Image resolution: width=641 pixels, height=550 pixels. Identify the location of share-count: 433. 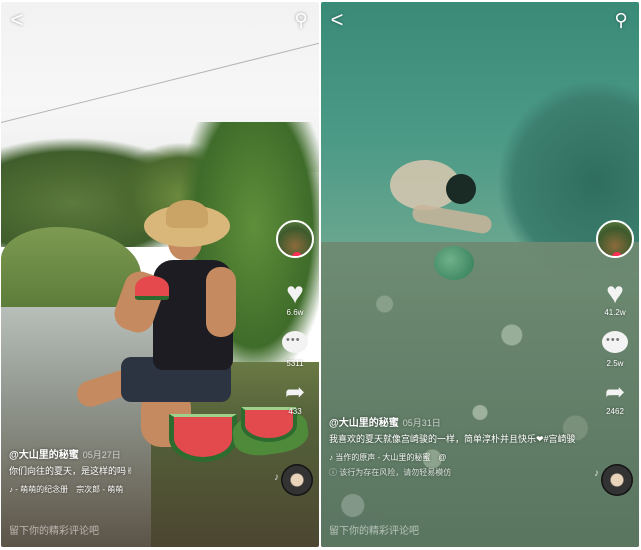
(295, 411).